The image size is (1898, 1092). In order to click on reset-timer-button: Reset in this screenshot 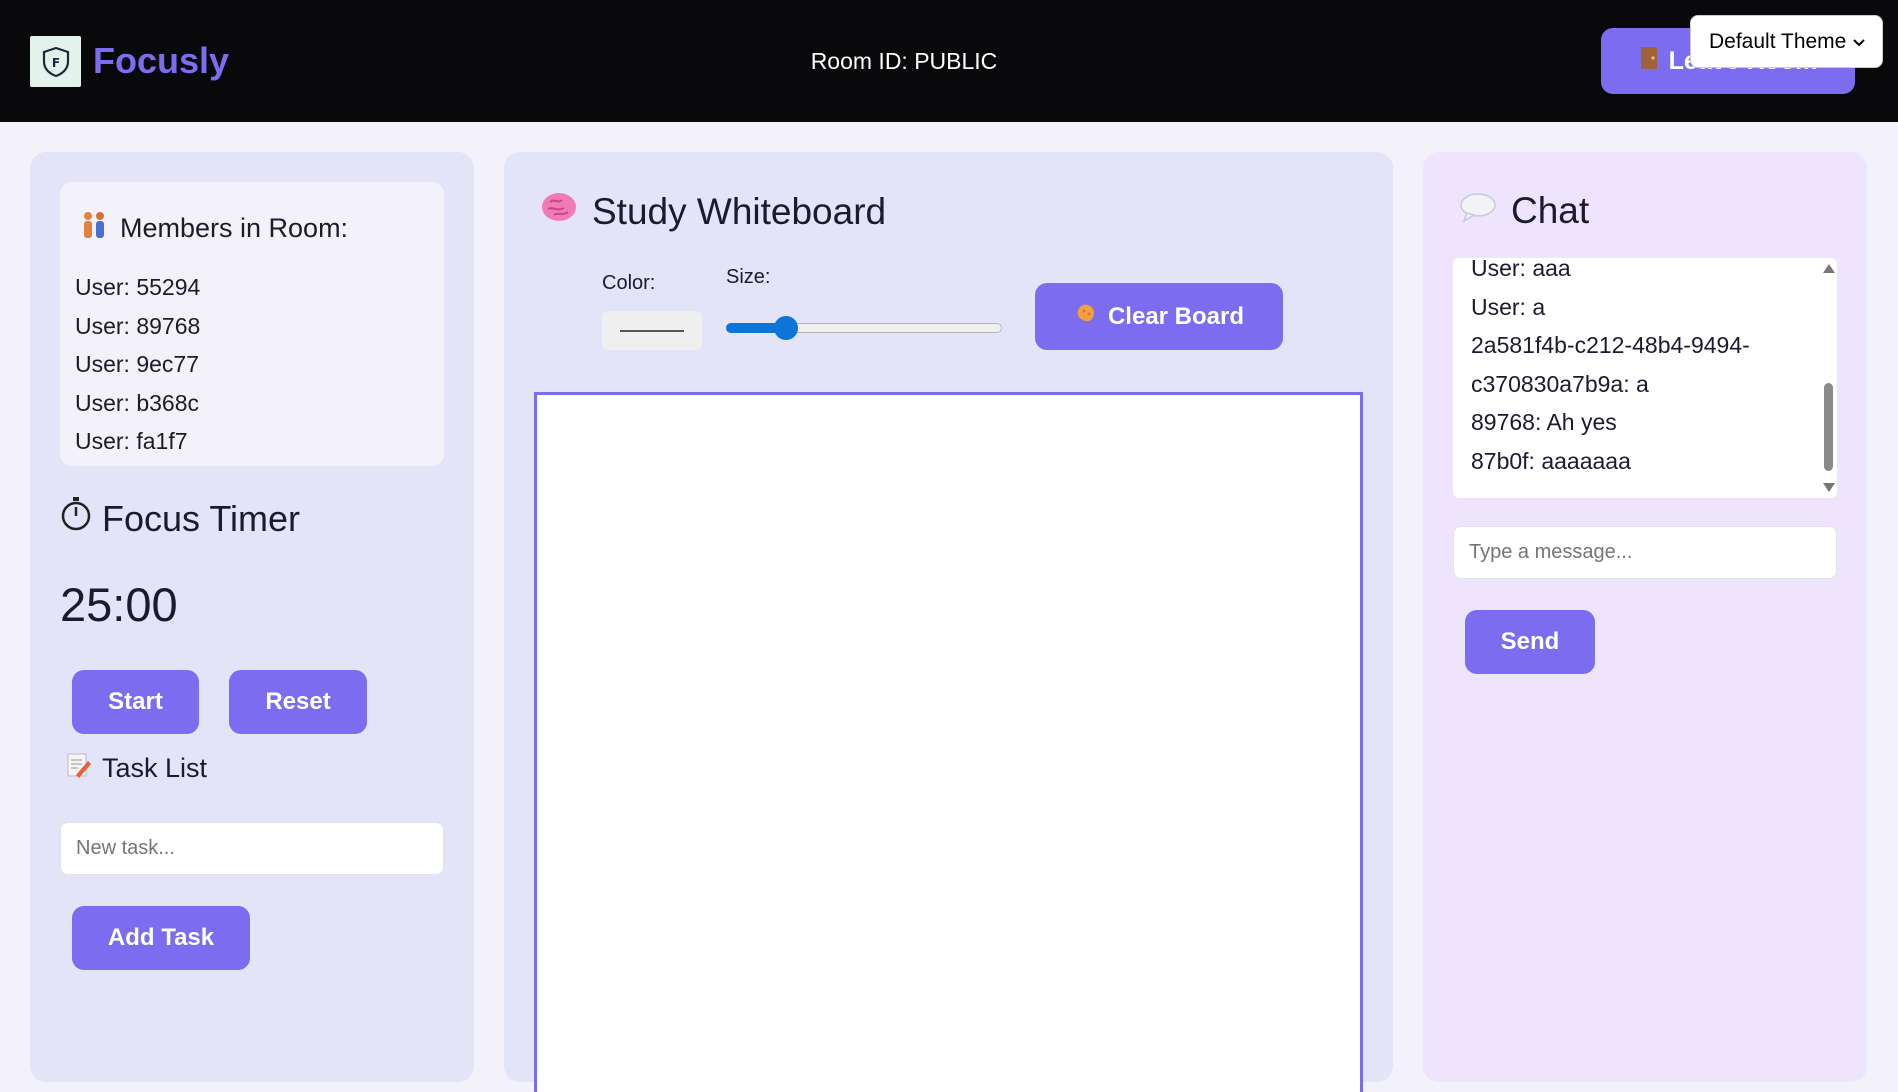, I will do `click(298, 702)`.